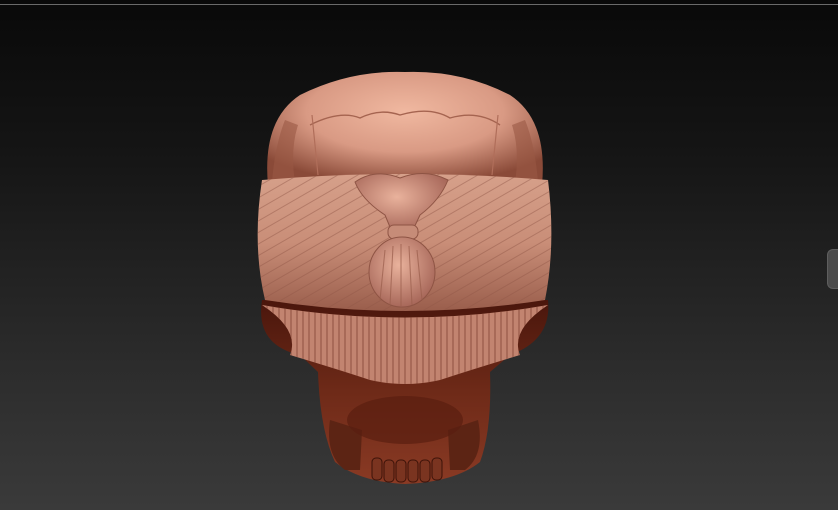 Image resolution: width=838 pixels, height=510 pixels. Describe the element at coordinates (405, 128) in the screenshot. I see `cranium` at that location.